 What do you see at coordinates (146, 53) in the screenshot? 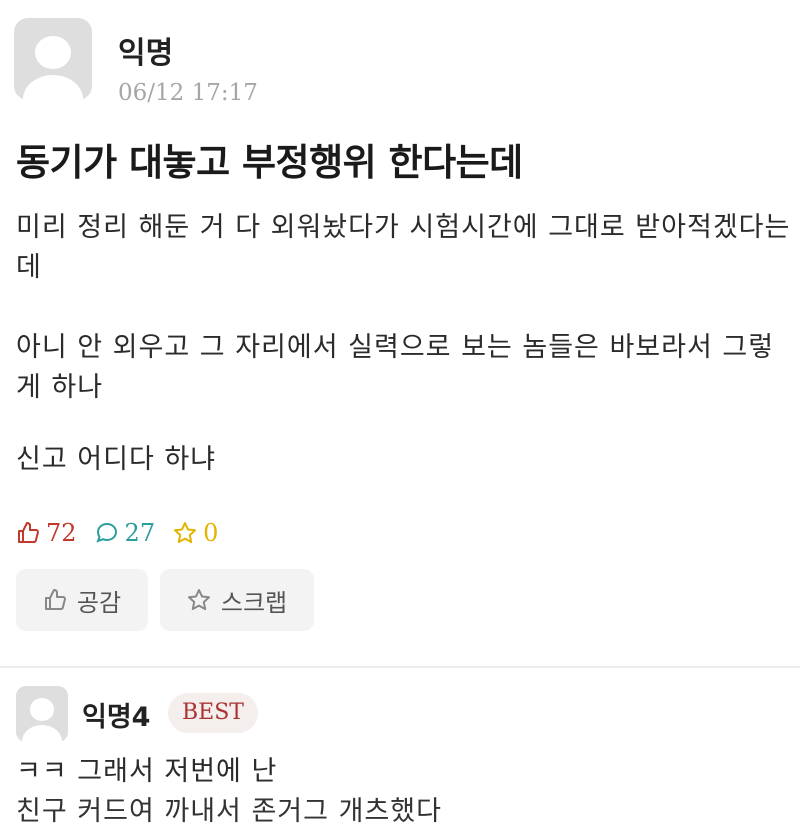
I see `post-author: 익명` at bounding box center [146, 53].